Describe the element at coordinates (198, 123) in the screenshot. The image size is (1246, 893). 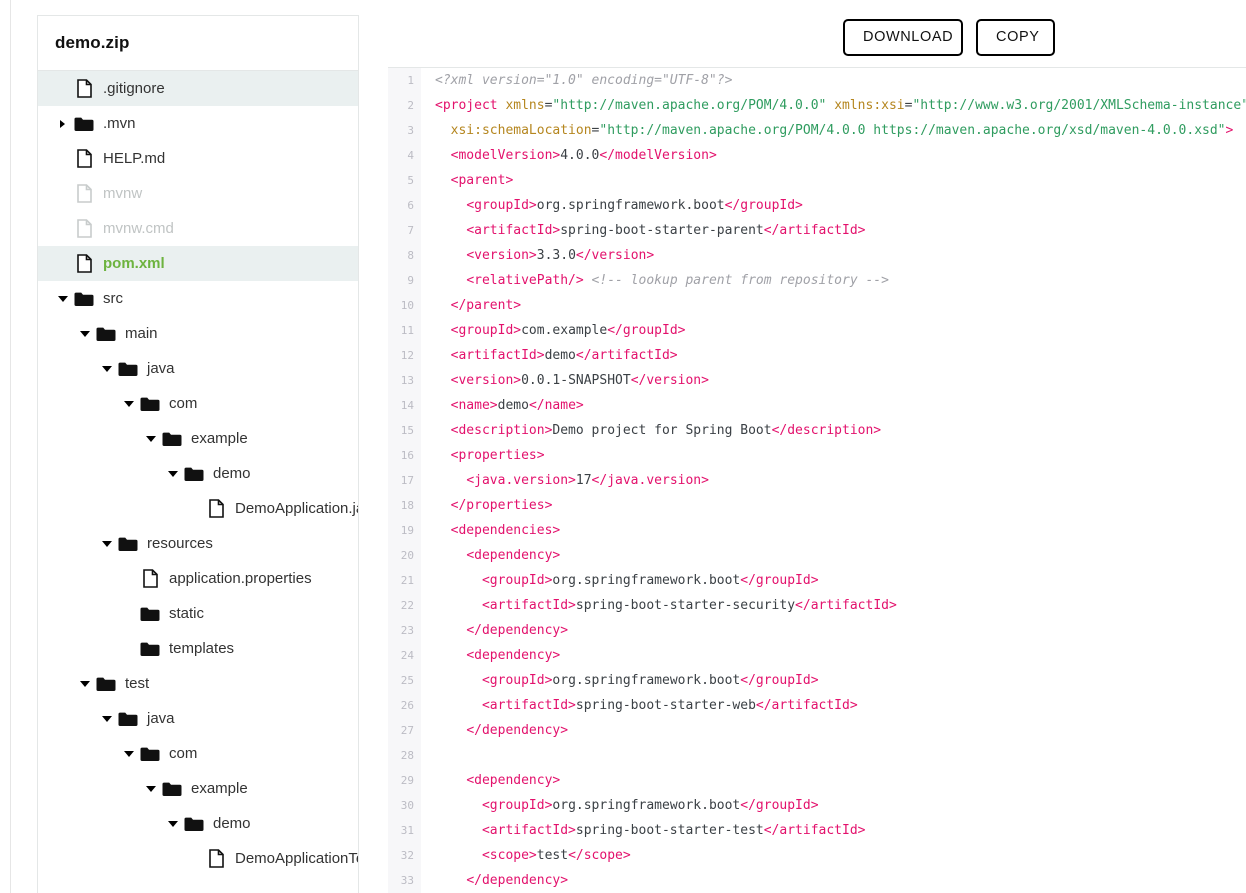
I see `tree-folder-mvn: .mvn` at that location.